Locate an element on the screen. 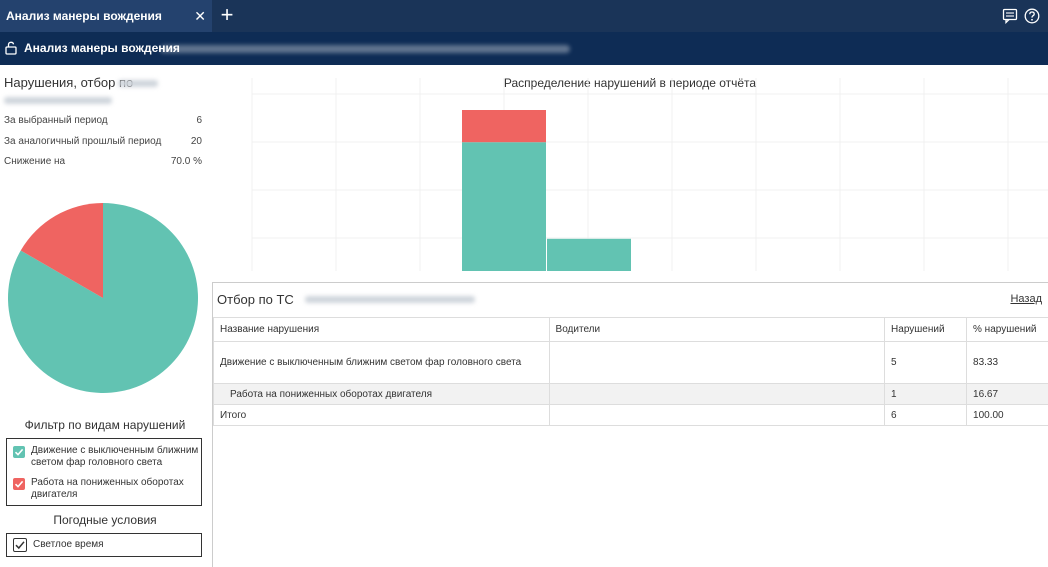  cell-total-count: 6 is located at coordinates (926, 415).